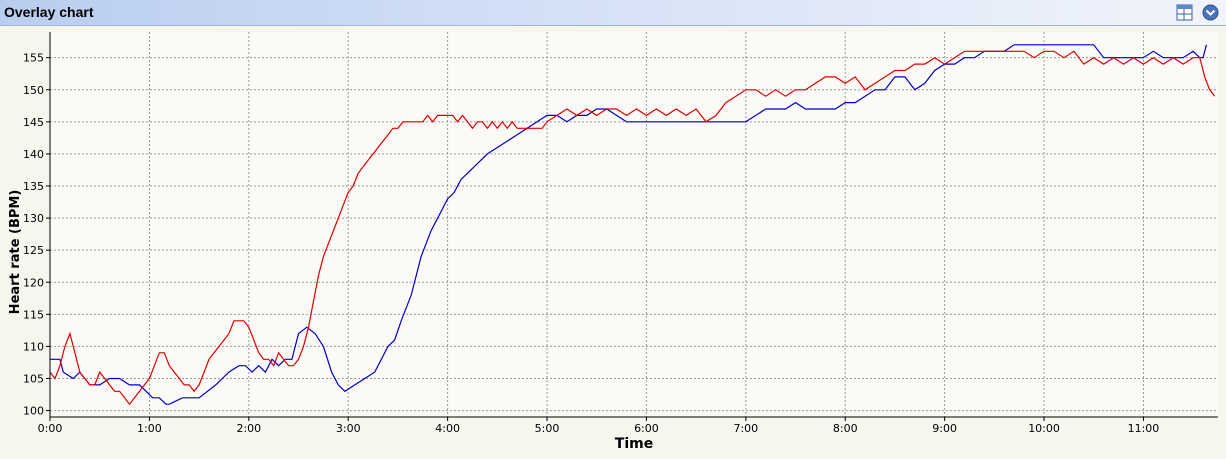 This screenshot has height=459, width=1226. I want to click on panel-titlebar: Overlay chart, so click(613, 13).